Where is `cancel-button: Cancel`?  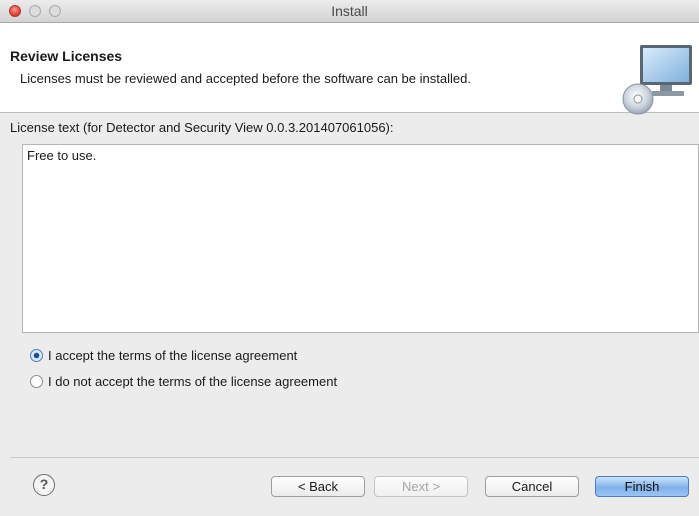
cancel-button: Cancel is located at coordinates (532, 486).